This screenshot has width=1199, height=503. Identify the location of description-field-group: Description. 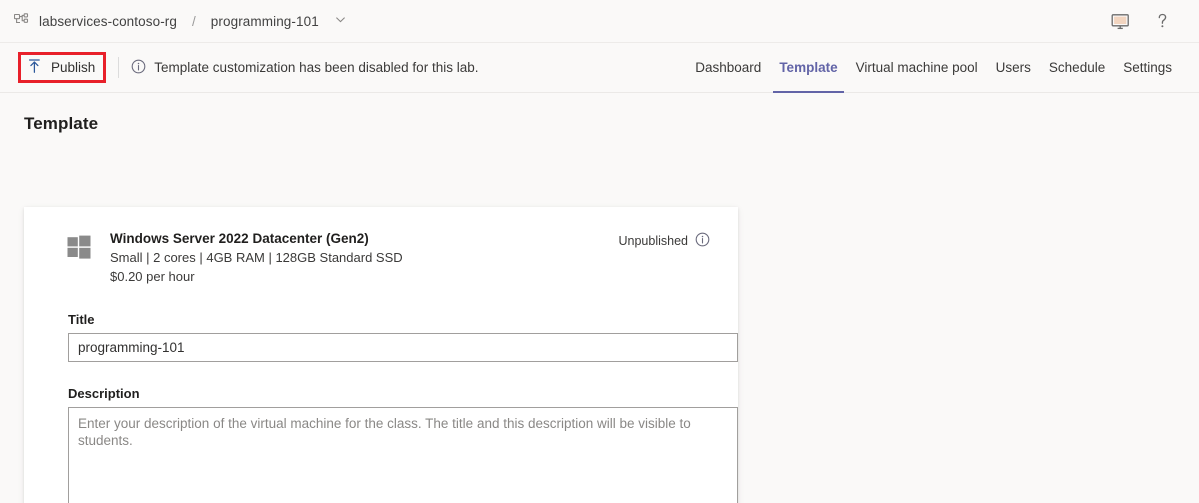
(392, 444).